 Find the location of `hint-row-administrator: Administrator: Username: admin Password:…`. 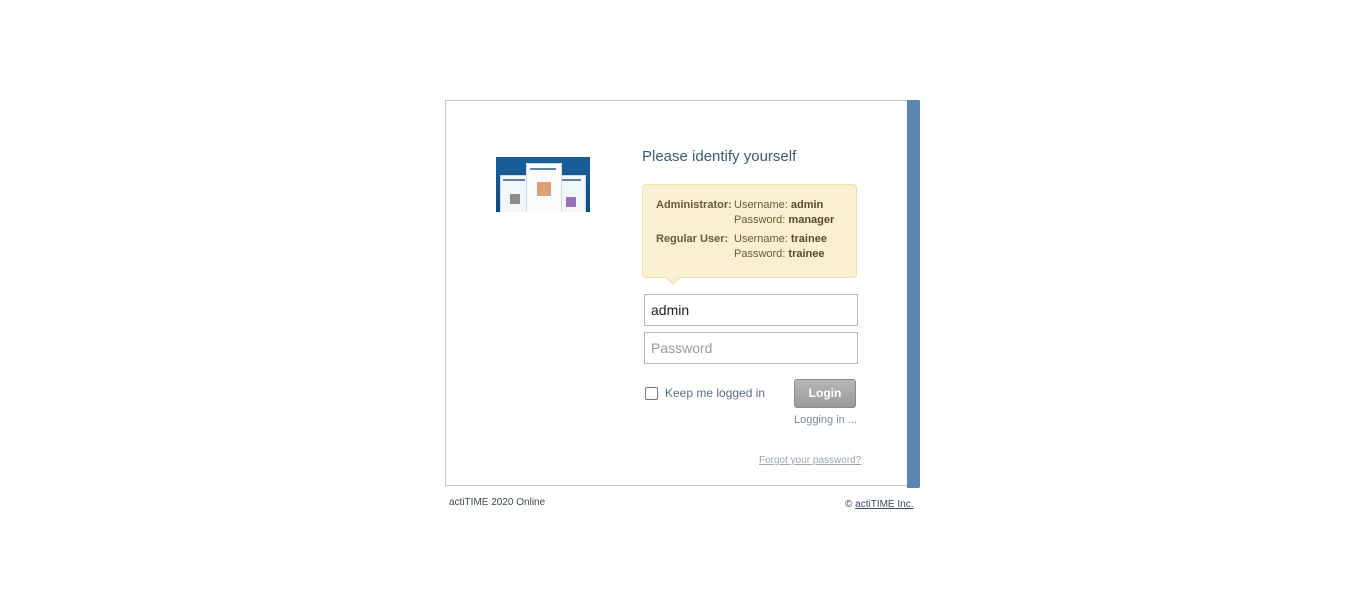

hint-row-administrator: Administrator: Username: admin Password:… is located at coordinates (745, 213).